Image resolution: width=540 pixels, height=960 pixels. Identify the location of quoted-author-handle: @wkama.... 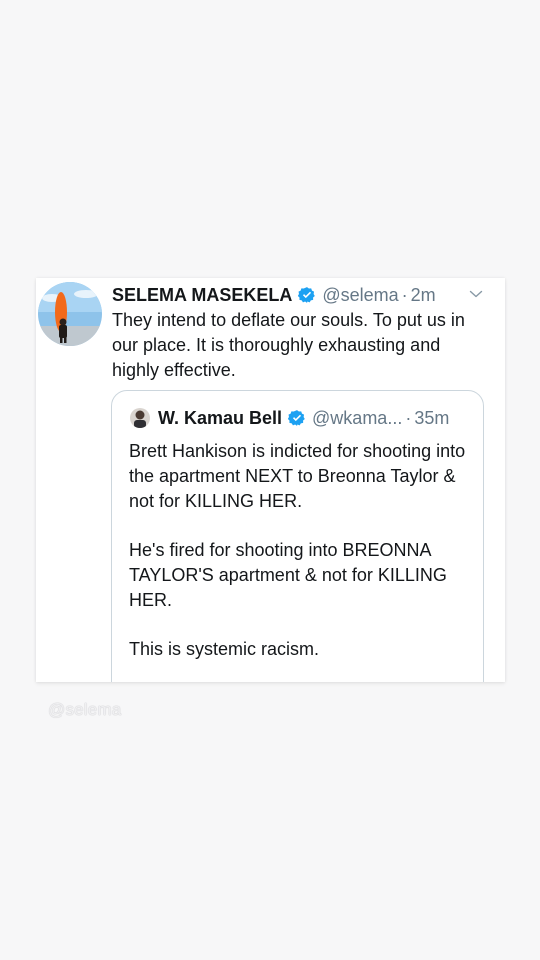
(357, 418).